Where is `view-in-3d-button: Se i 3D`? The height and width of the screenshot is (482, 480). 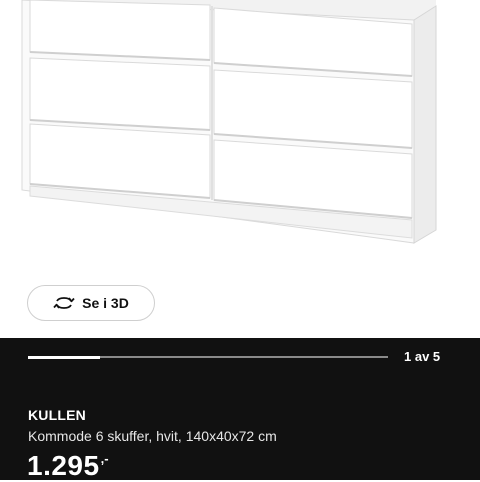
view-in-3d-button: Se i 3D is located at coordinates (91, 303).